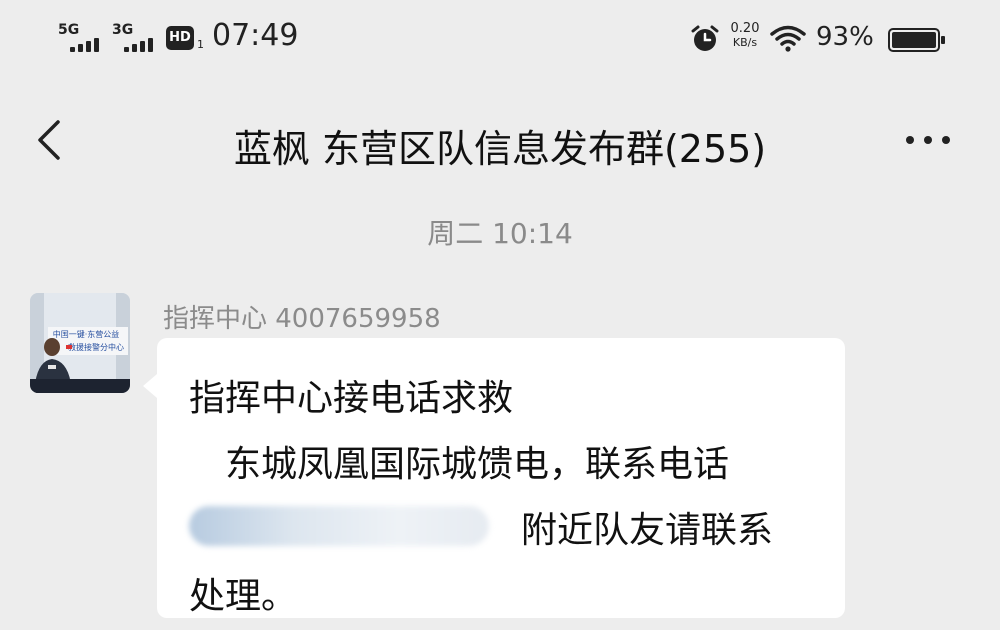 Image resolution: width=1000 pixels, height=630 pixels. I want to click on message-line-3: 附近队友请联系, so click(647, 530).